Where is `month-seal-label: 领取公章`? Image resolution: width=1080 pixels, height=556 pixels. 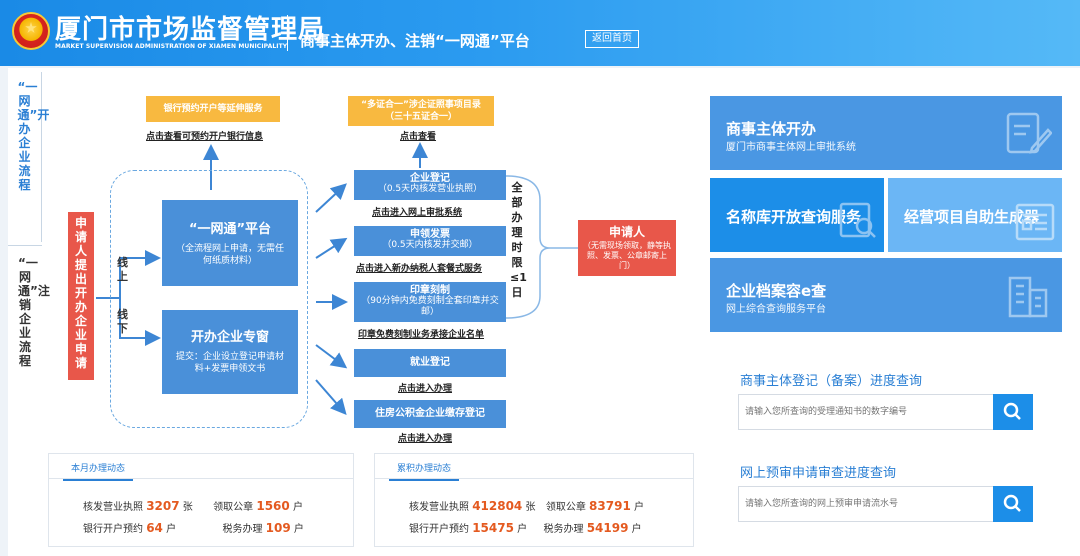 month-seal-label: 领取公章 is located at coordinates (233, 507).